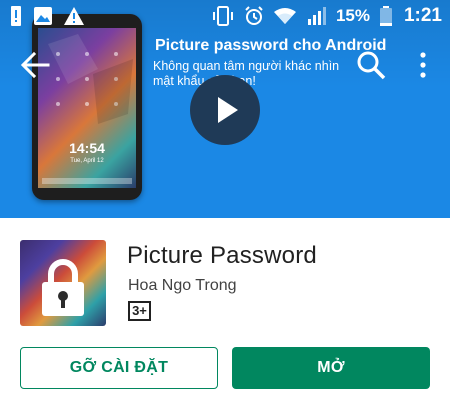 This screenshot has height=401, width=450. Describe the element at coordinates (139, 311) in the screenshot. I see `content-rating-badge: 3+` at that location.